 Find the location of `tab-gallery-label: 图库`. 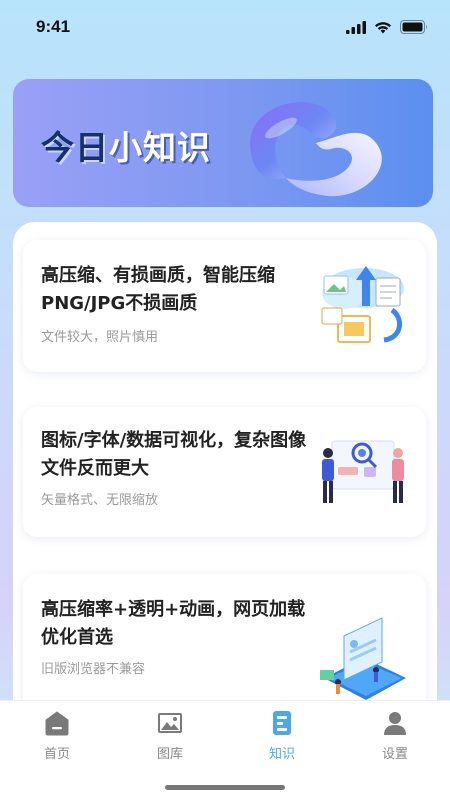

tab-gallery-label: 图库 is located at coordinates (169, 754).